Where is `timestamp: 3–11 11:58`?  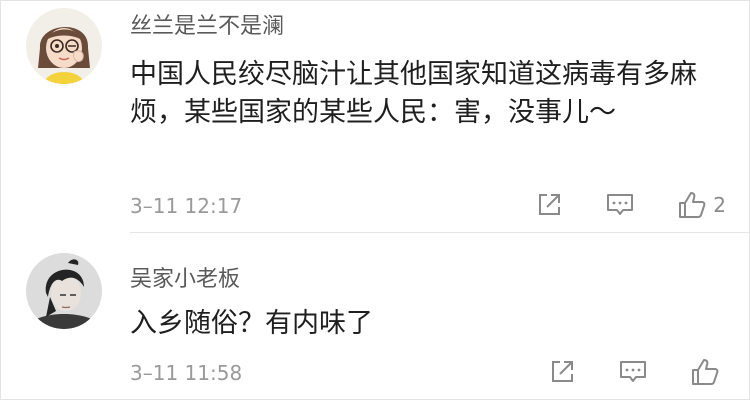
timestamp: 3–11 11:58 is located at coordinates (186, 373).